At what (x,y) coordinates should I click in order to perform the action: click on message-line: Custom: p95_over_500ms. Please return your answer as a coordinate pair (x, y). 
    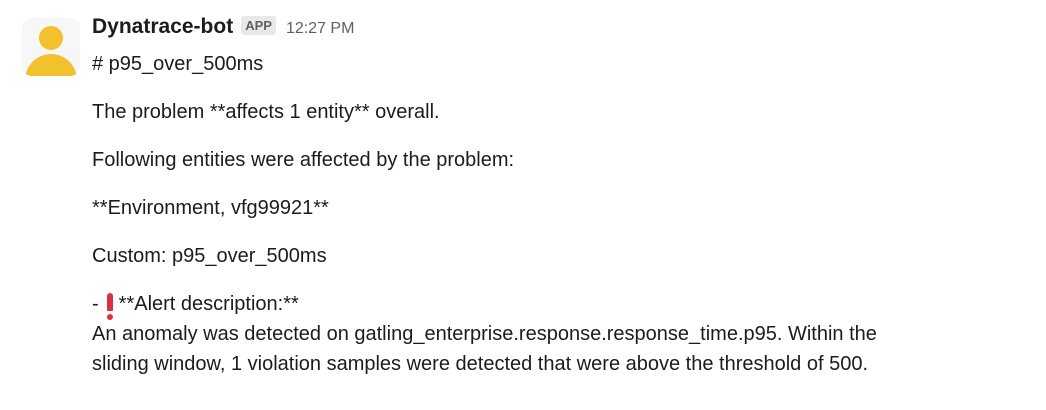
    Looking at the image, I should click on (209, 256).